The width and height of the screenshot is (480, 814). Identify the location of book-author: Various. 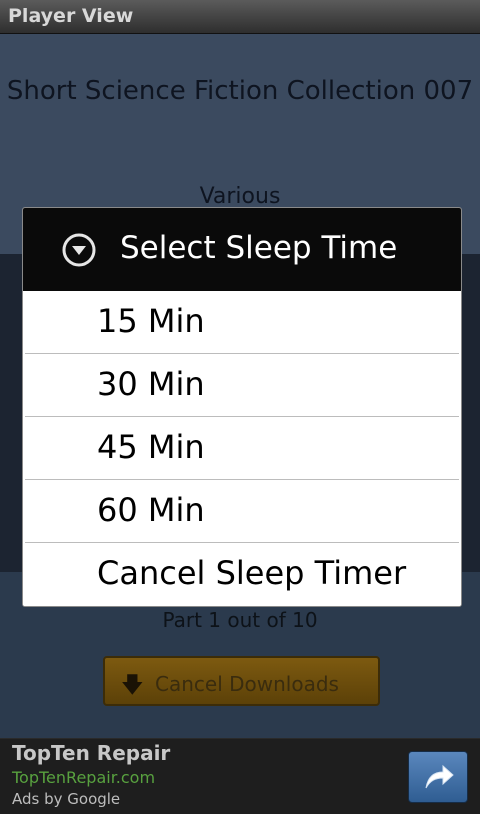
(240, 196).